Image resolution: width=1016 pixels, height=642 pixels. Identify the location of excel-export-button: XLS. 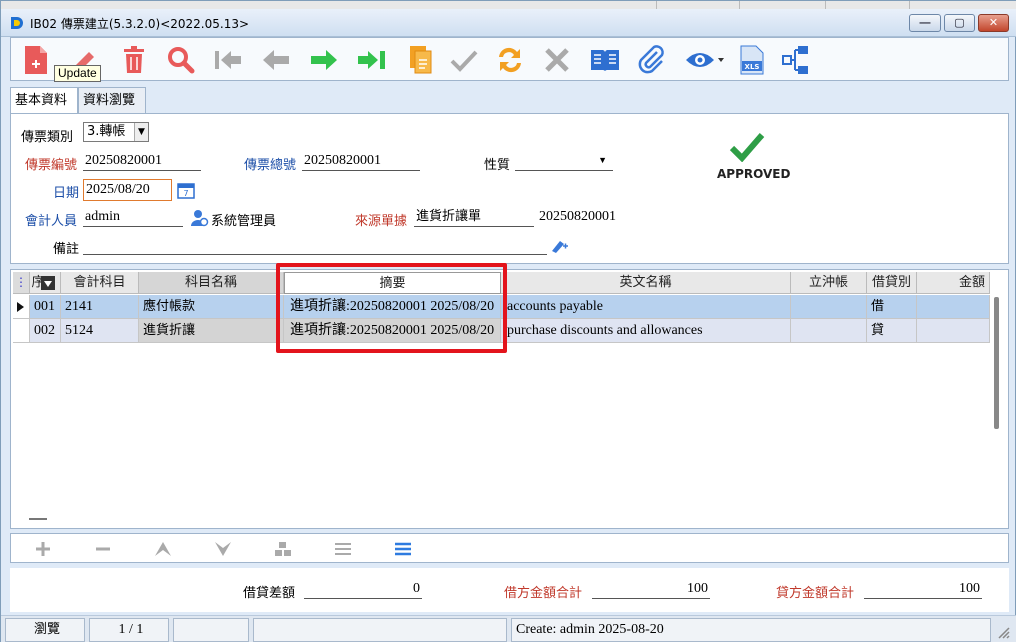
(752, 60).